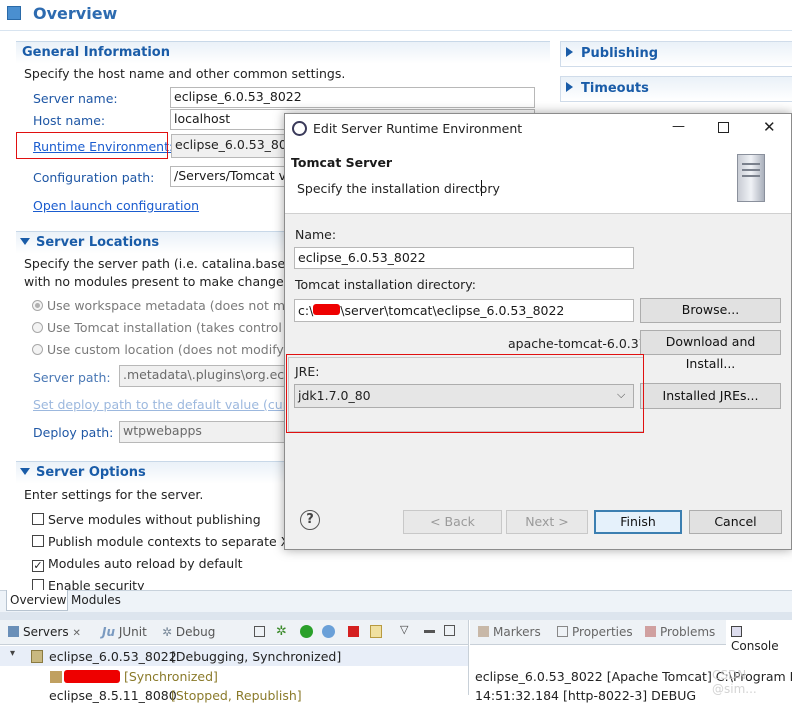 This screenshot has width=792, height=703. What do you see at coordinates (538, 178) in the screenshot?
I see `dialog-header` at bounding box center [538, 178].